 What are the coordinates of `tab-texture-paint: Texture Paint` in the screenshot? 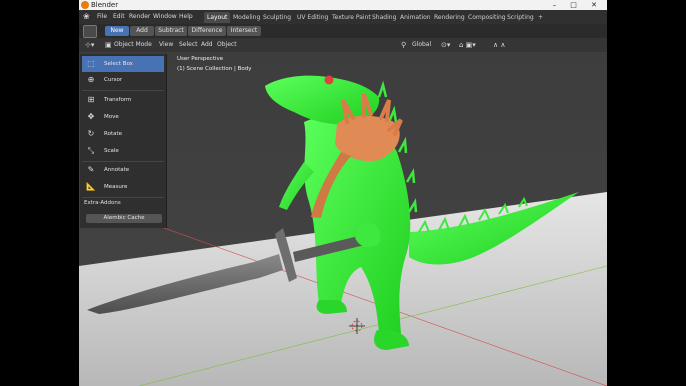 It's located at (351, 17).